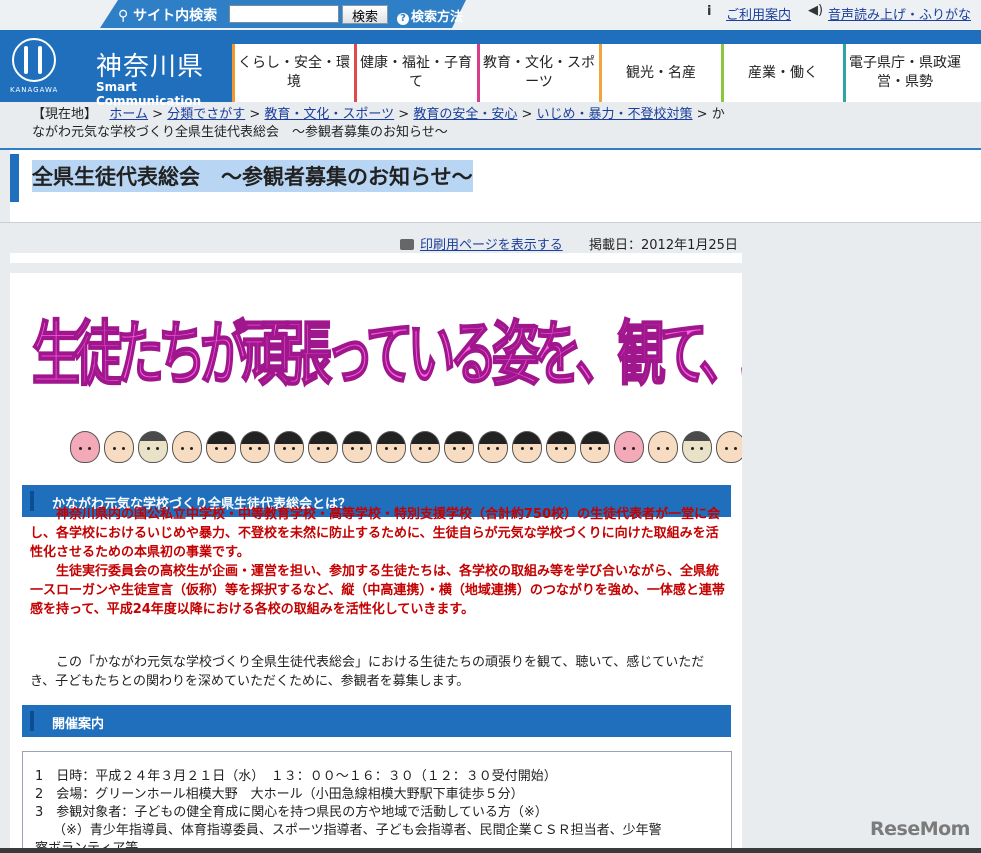 The width and height of the screenshot is (981, 853). I want to click on read-aloud-link: 音声読み上げ・ふりがな, so click(899, 13).